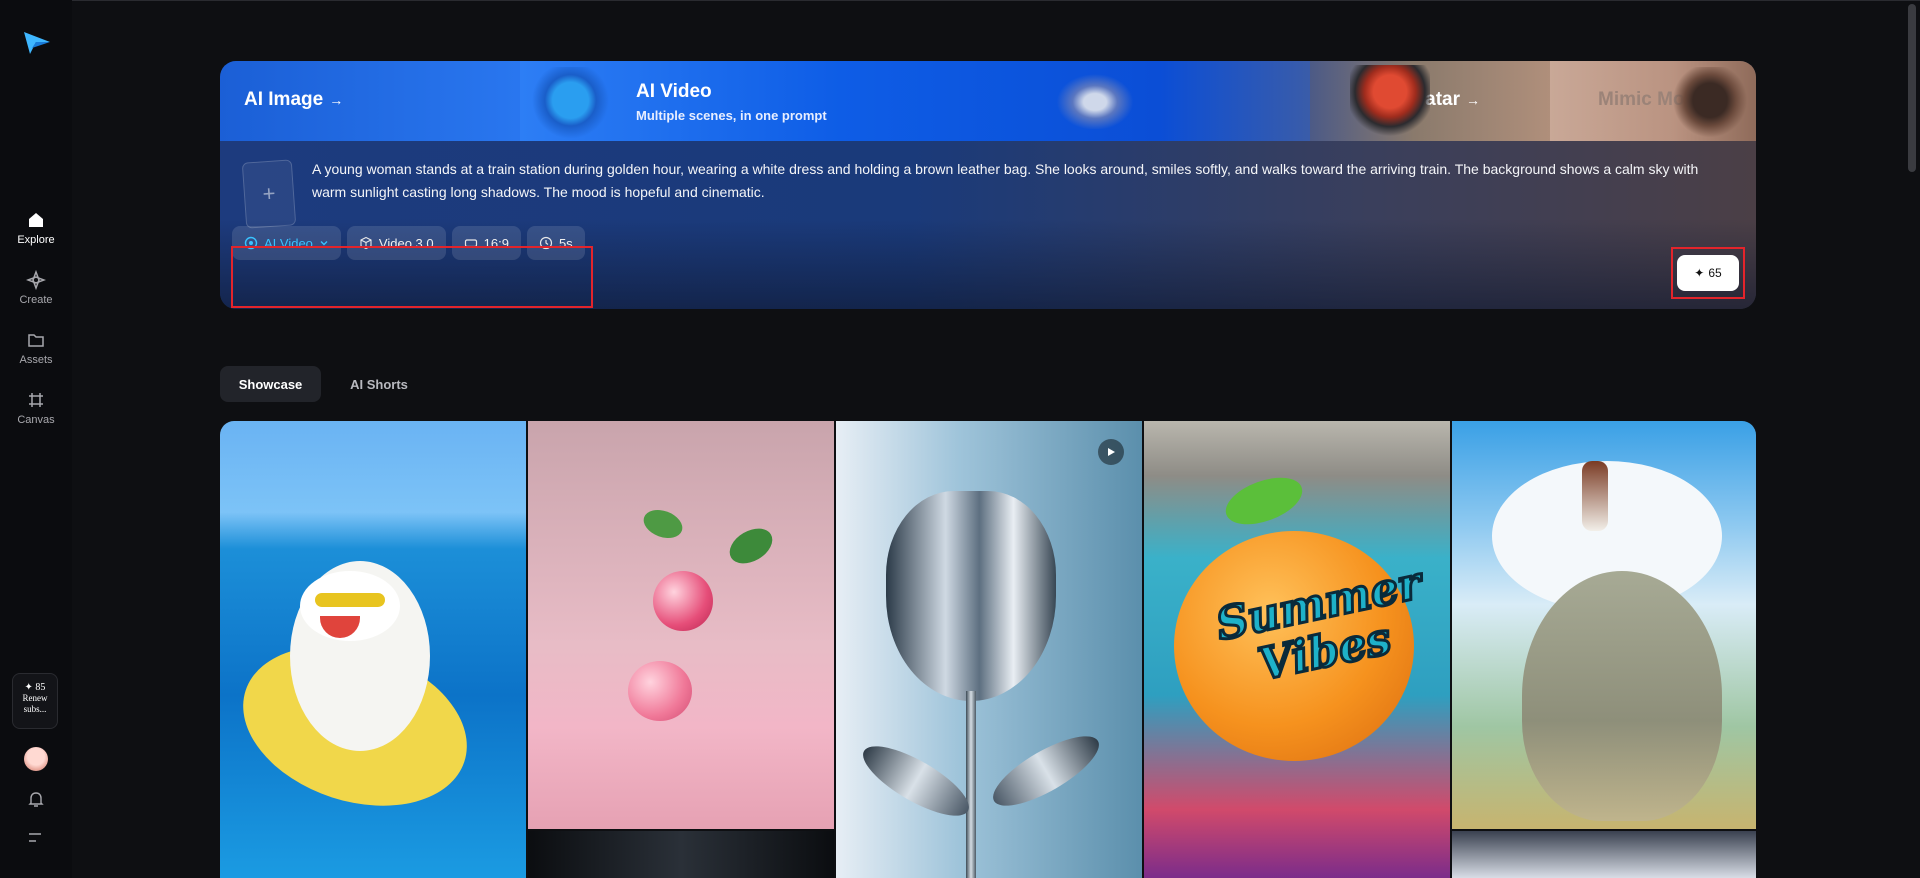 The image size is (1920, 878). What do you see at coordinates (575, 104) in the screenshot?
I see `ai-video-thumbnail` at bounding box center [575, 104].